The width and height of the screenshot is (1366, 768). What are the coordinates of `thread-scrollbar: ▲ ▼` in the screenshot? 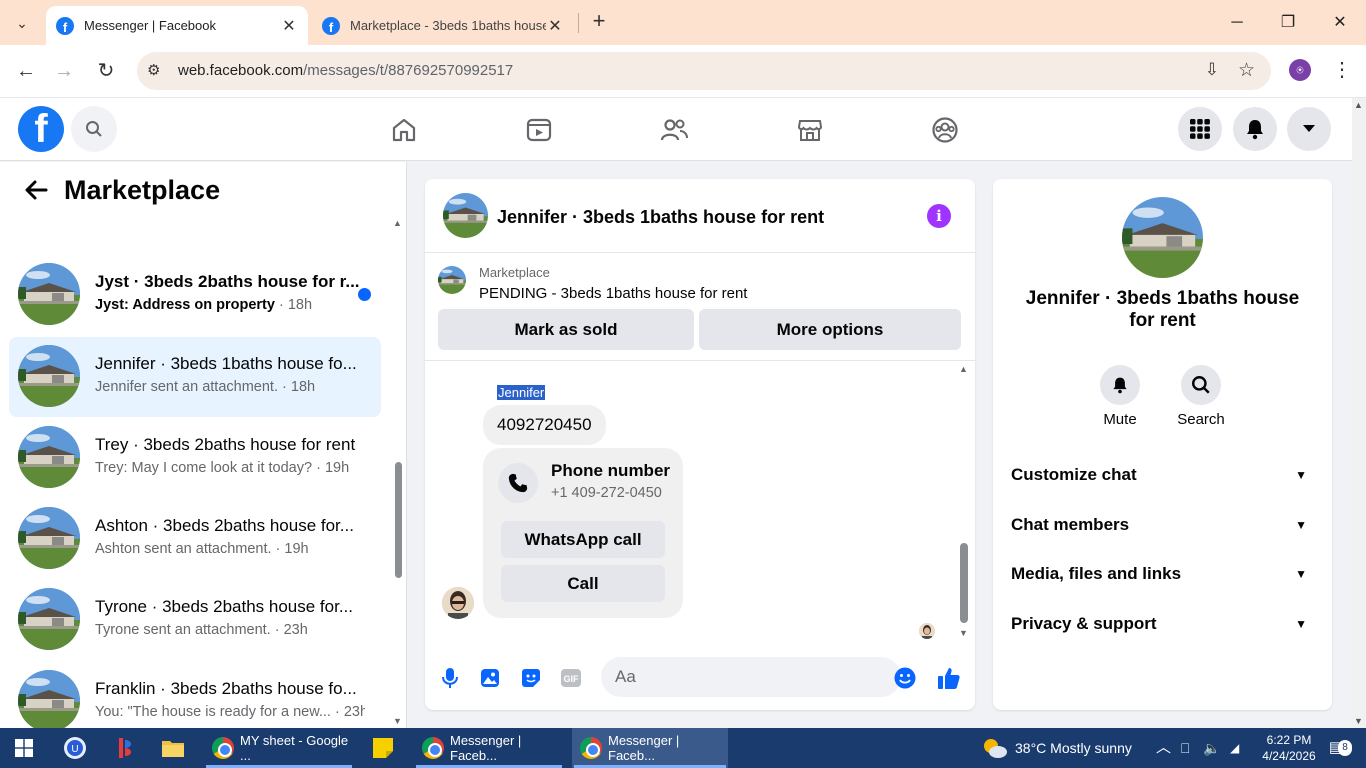 It's located at (964, 500).